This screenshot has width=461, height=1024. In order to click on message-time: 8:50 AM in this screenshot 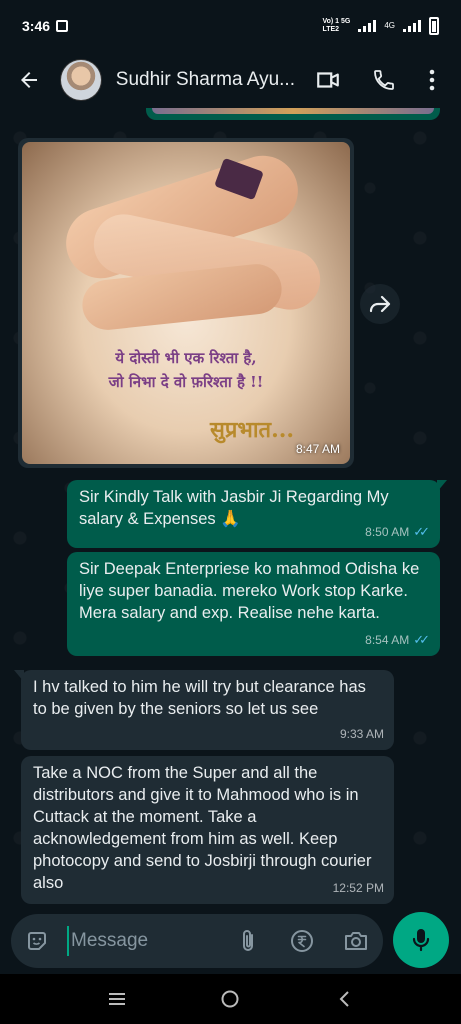, I will do `click(387, 532)`.